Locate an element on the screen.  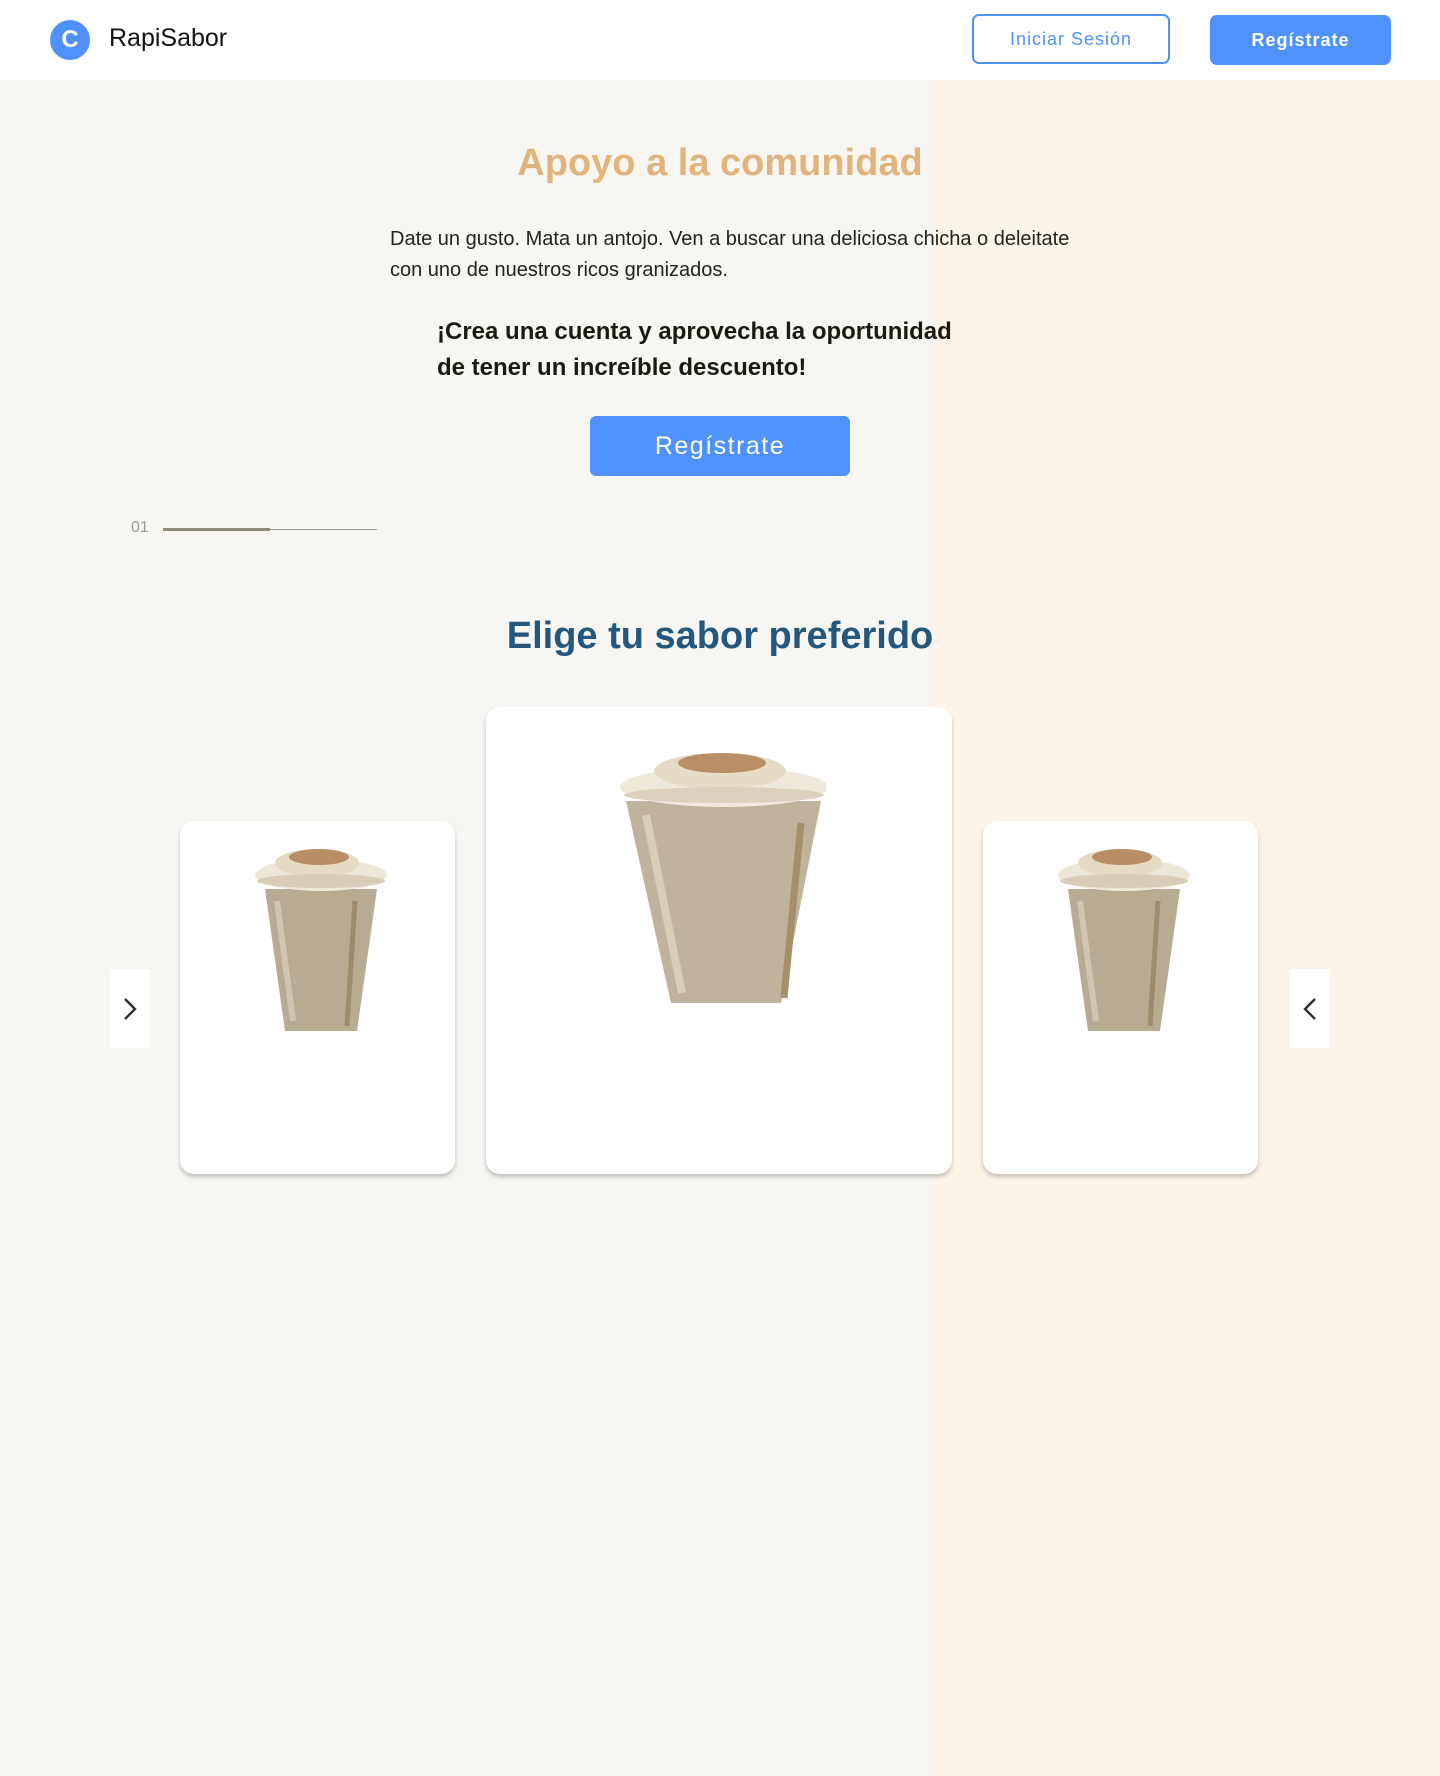
top-navbar: C RapiSabor Iniciar Sesión Regístrate is located at coordinates (720, 40).